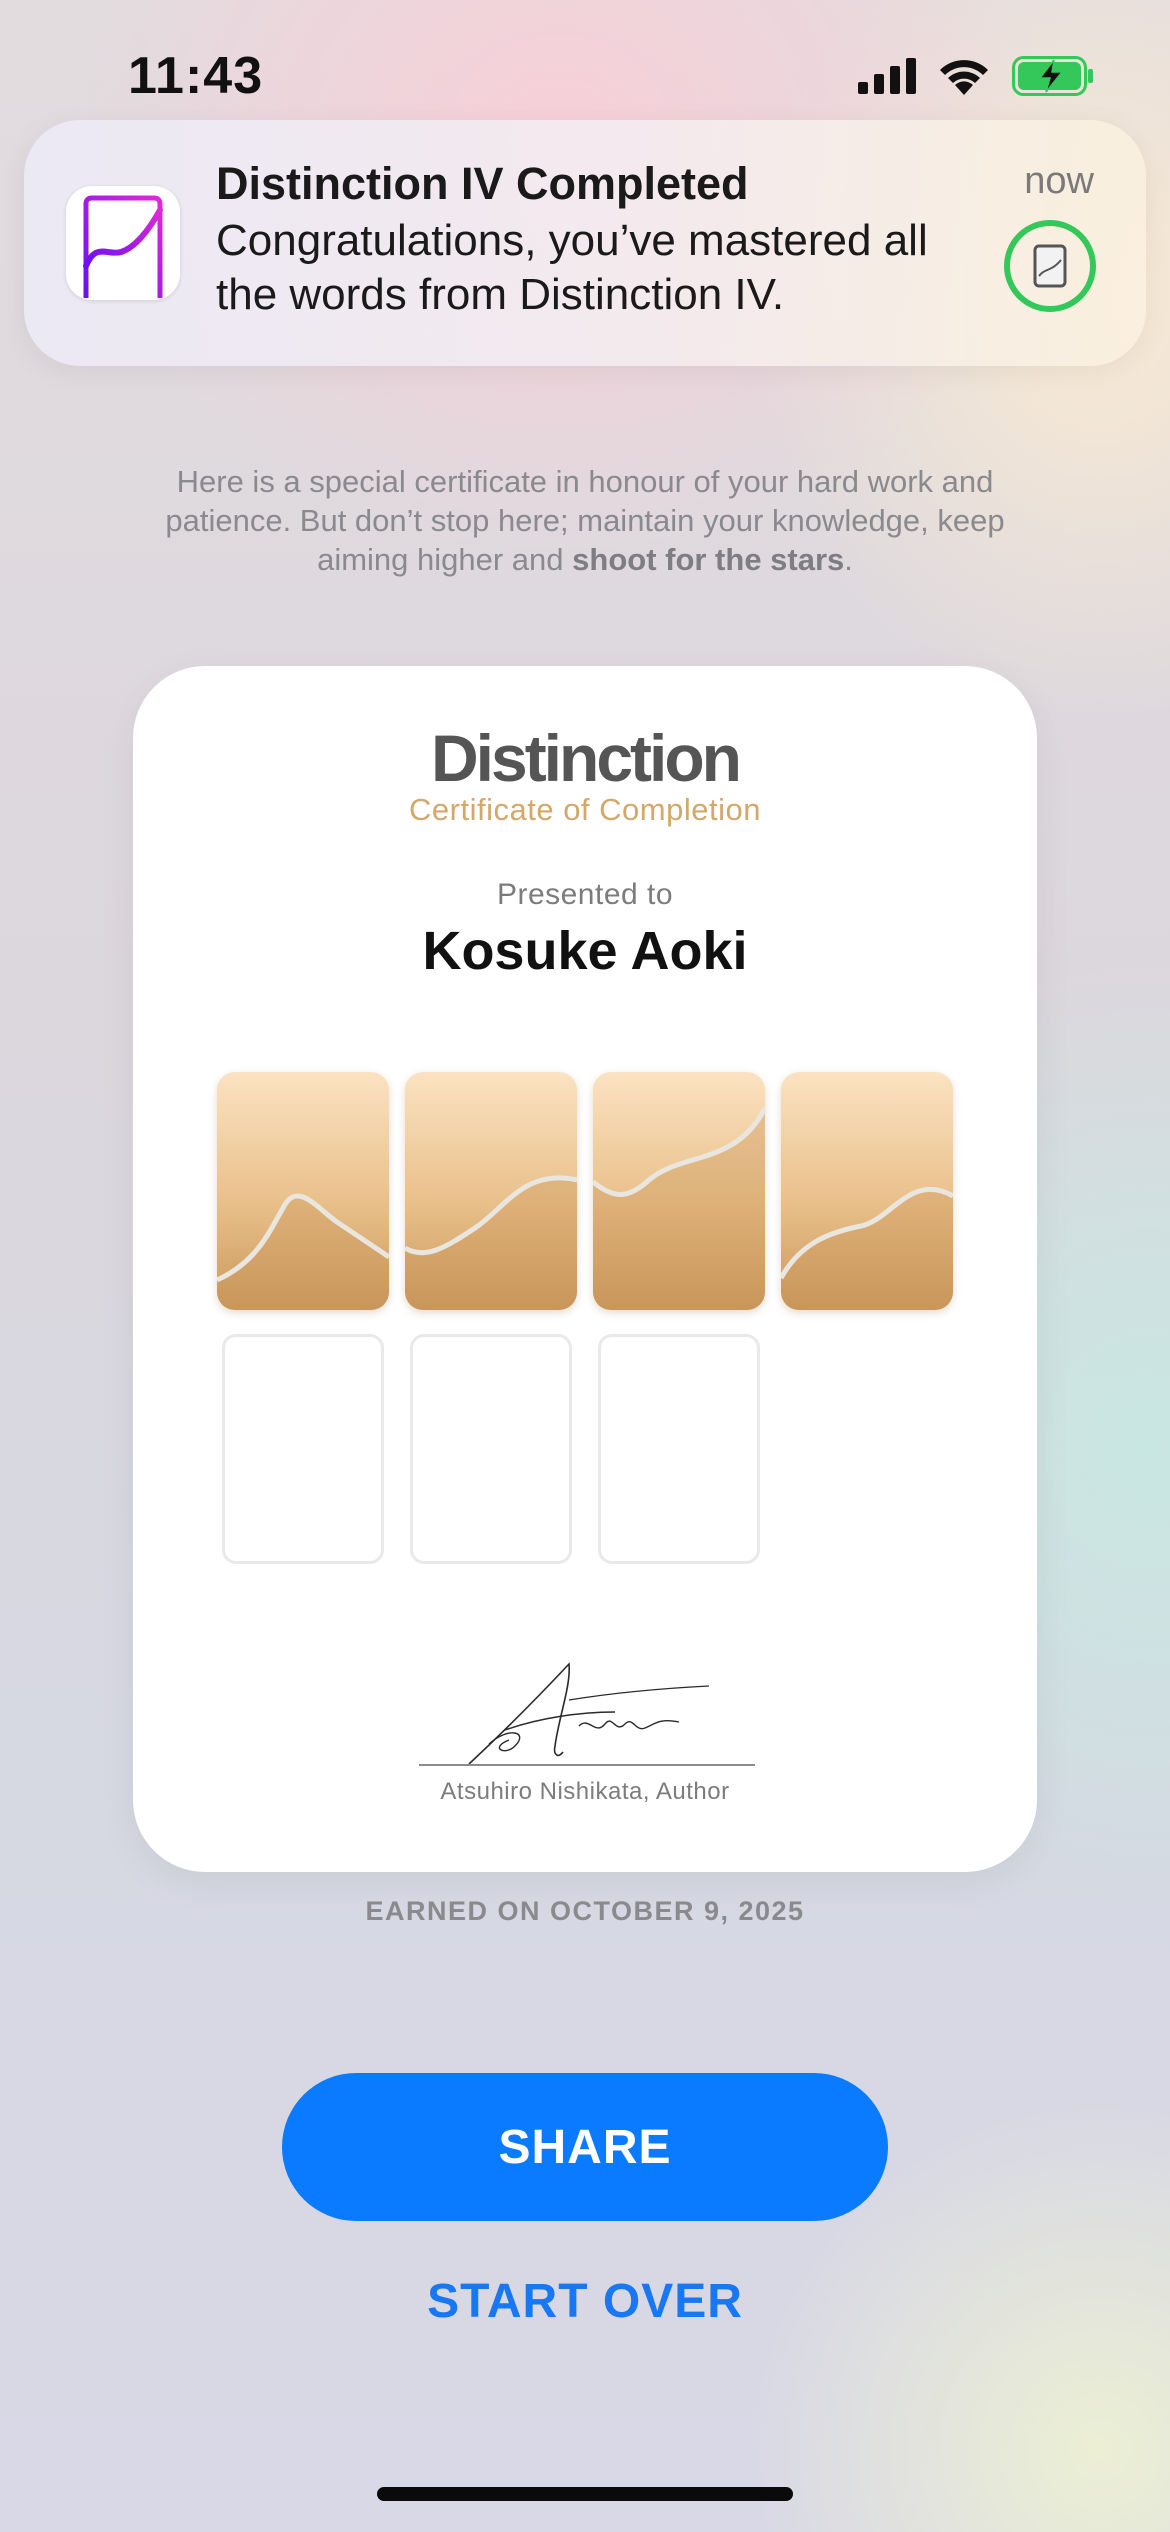 The image size is (1170, 2532). I want to click on battery-charging-icon, so click(1052, 76).